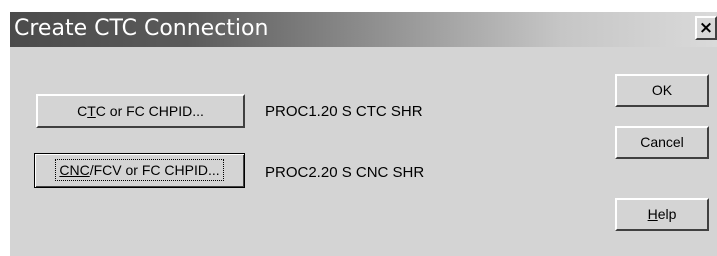 This screenshot has height=256, width=717. What do you see at coordinates (652, 214) in the screenshot?
I see `mnemonic-underline: H` at bounding box center [652, 214].